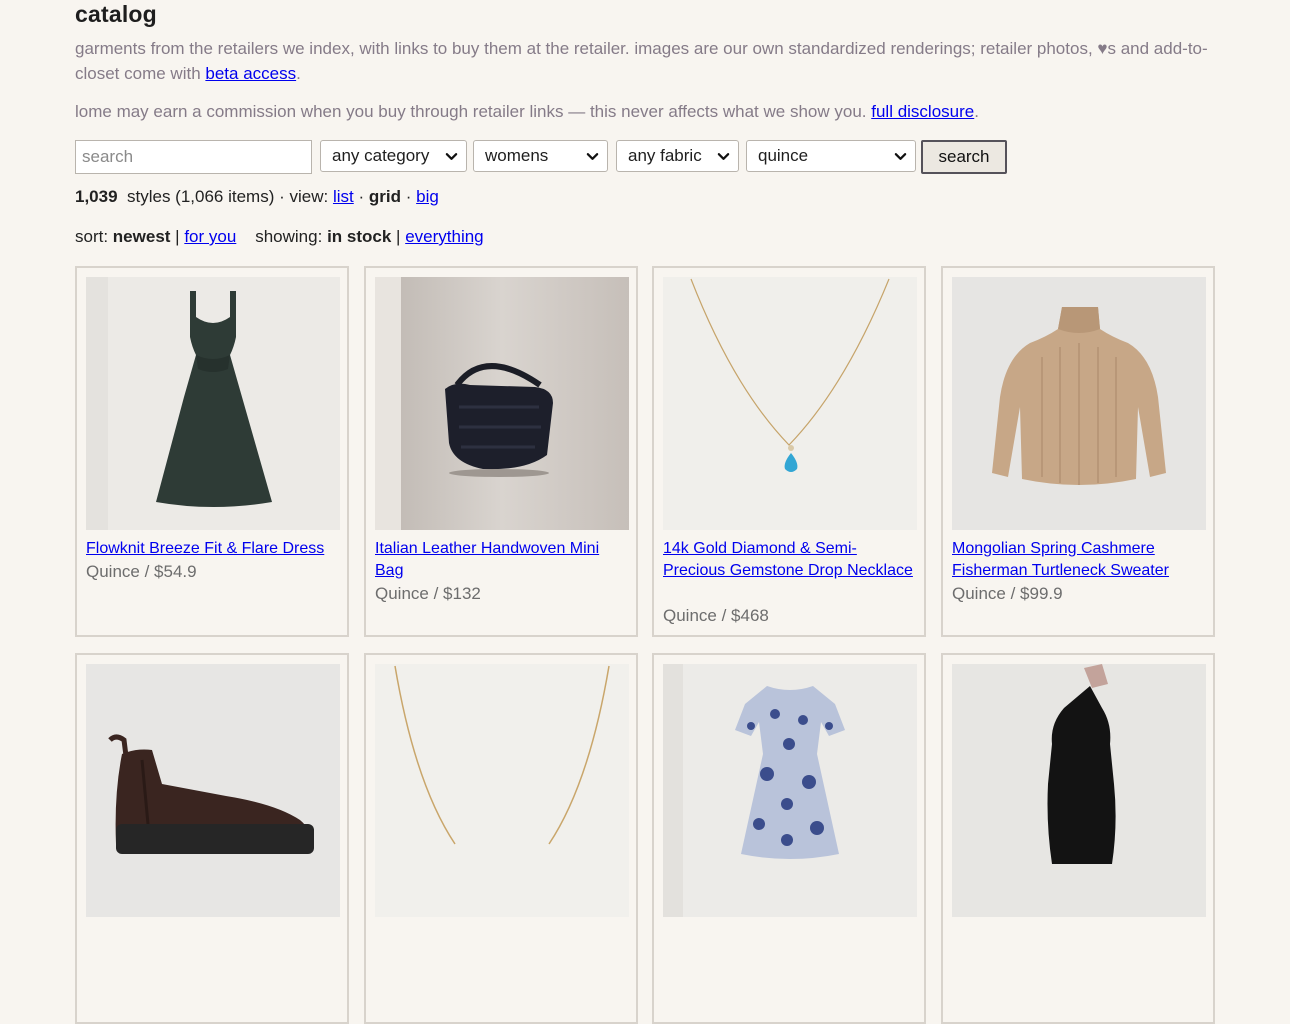 Image resolution: width=1290 pixels, height=1024 pixels. Describe the element at coordinates (783, 155) in the screenshot. I see `retailer-select-value: quince` at that location.